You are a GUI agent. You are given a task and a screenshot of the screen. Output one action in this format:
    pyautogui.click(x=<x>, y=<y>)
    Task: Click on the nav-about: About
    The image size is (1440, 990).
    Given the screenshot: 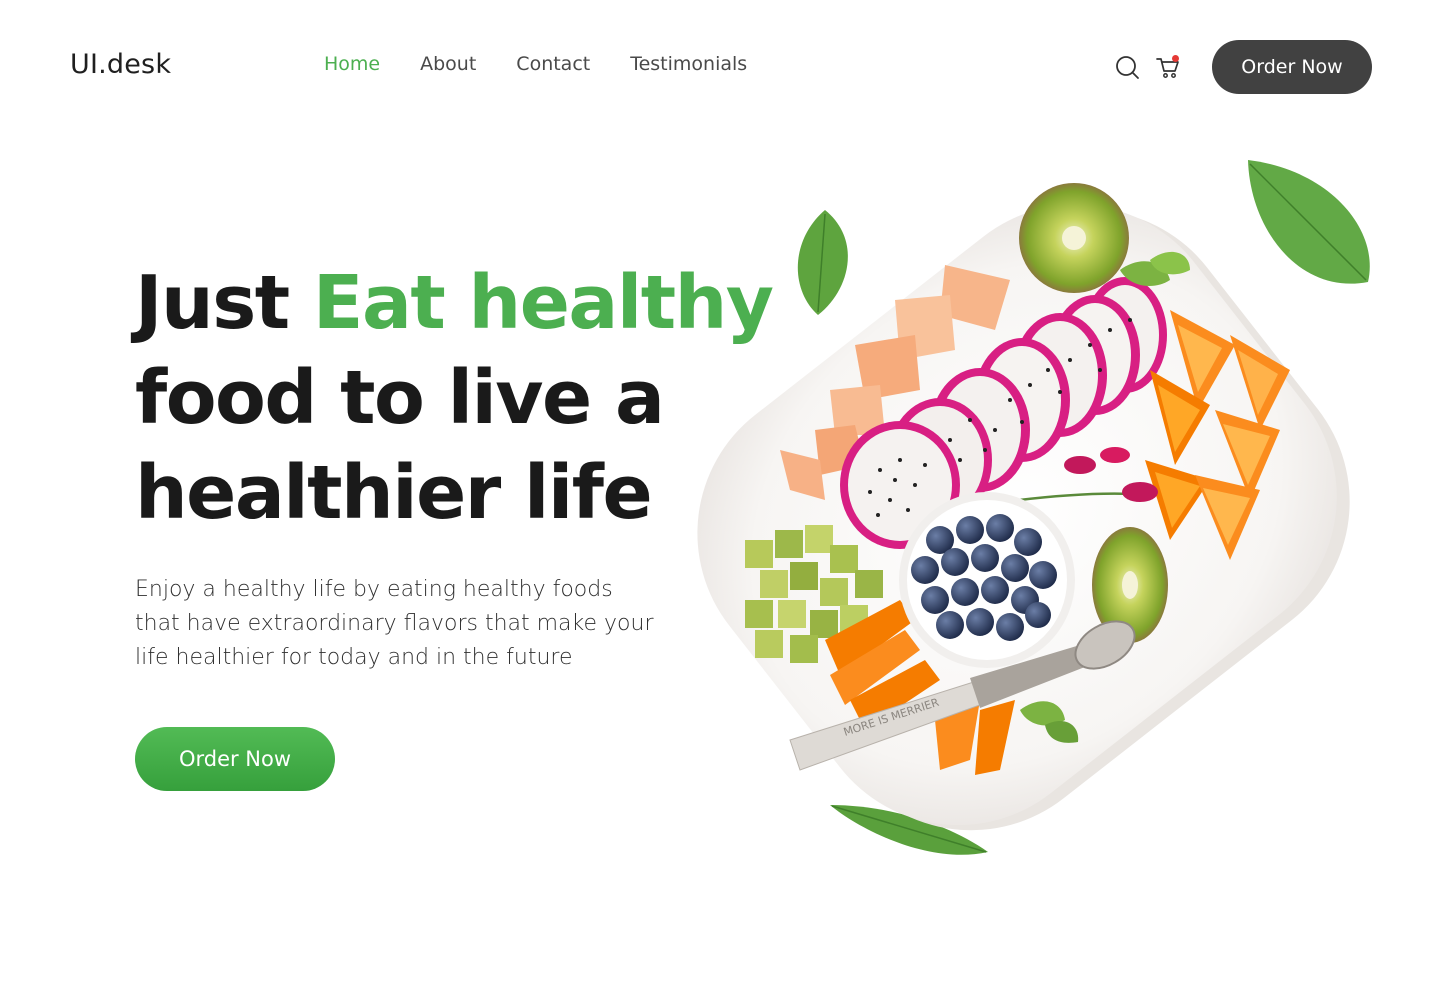 What is the action you would take?
    pyautogui.click(x=448, y=64)
    